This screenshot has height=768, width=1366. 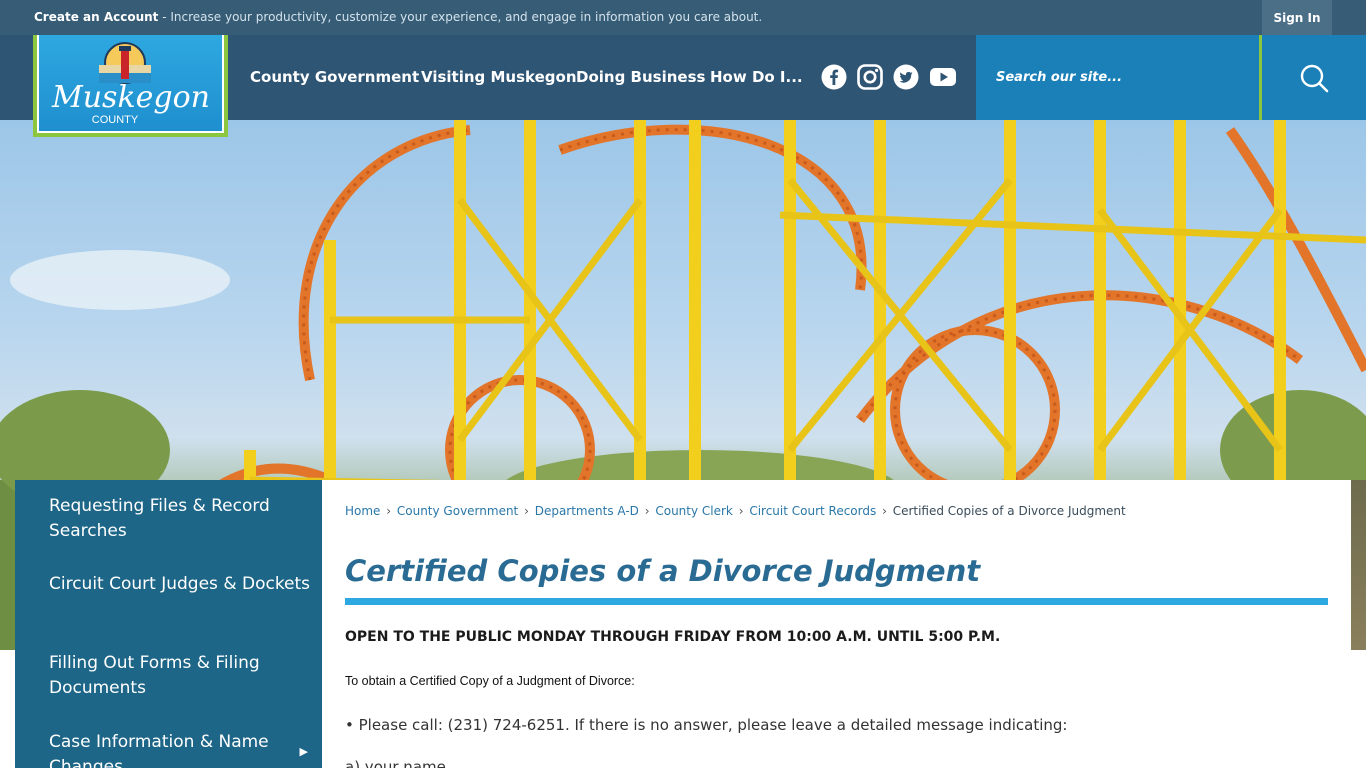 What do you see at coordinates (334, 77) in the screenshot?
I see `nav-county-government: County Government` at bounding box center [334, 77].